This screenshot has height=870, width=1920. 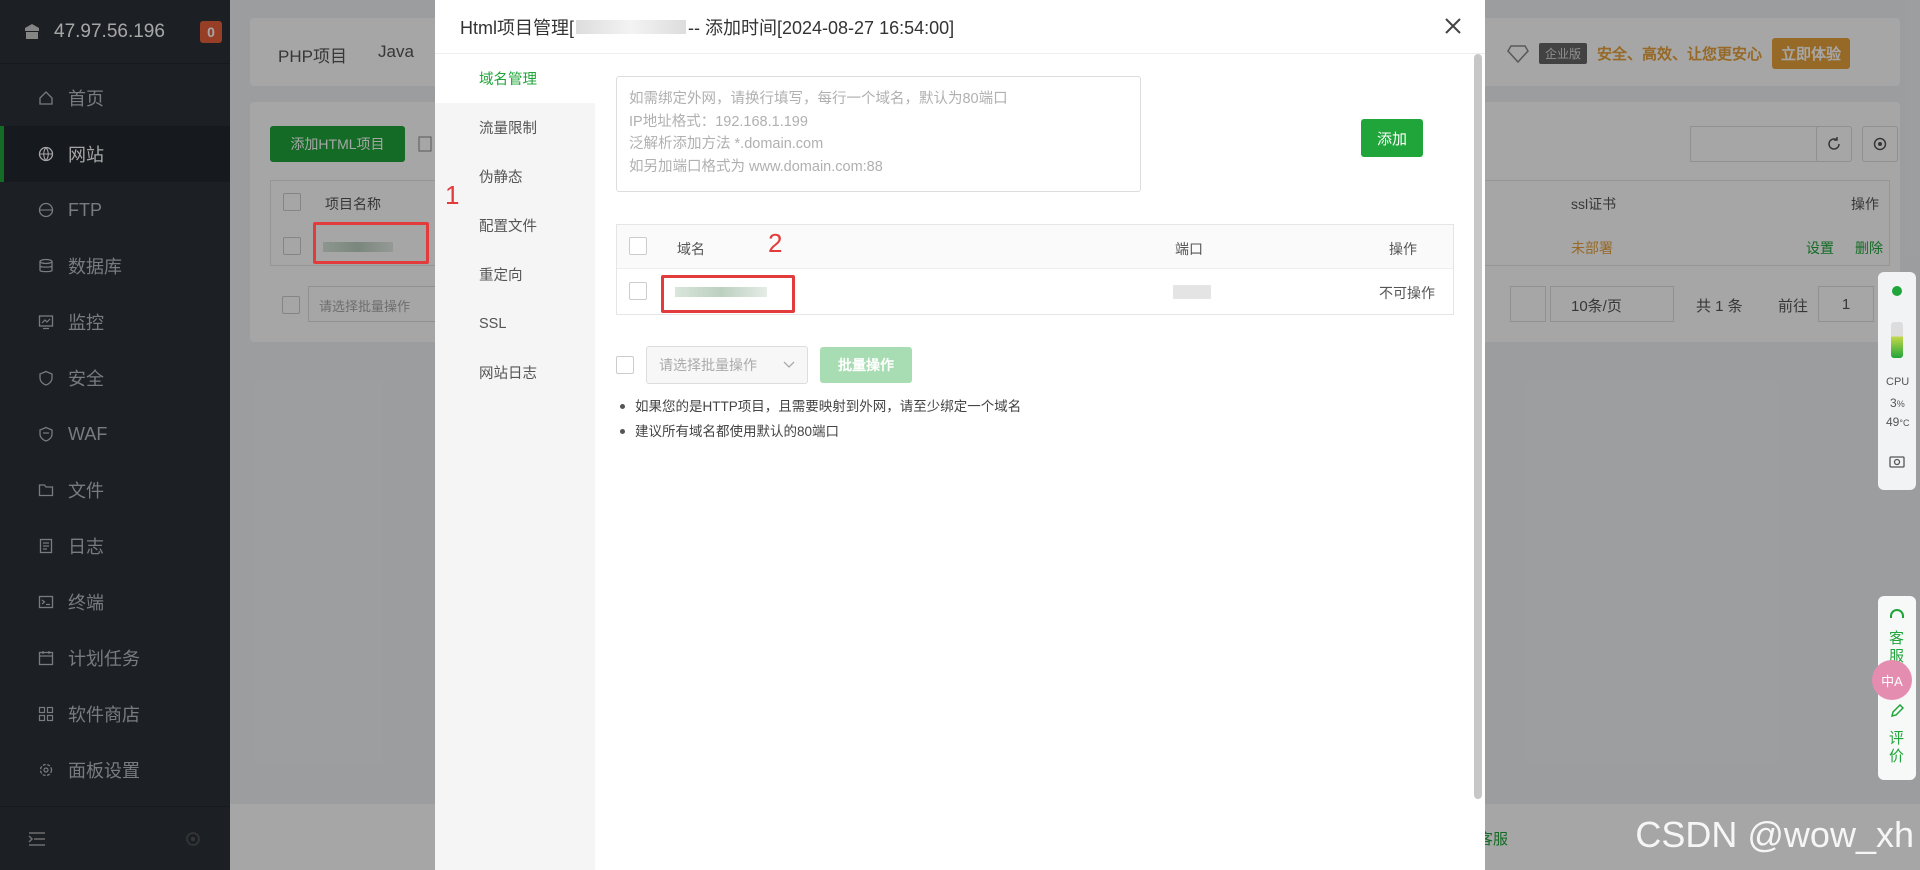 What do you see at coordinates (1904, 423) in the screenshot?
I see `temp-unit: °C` at bounding box center [1904, 423].